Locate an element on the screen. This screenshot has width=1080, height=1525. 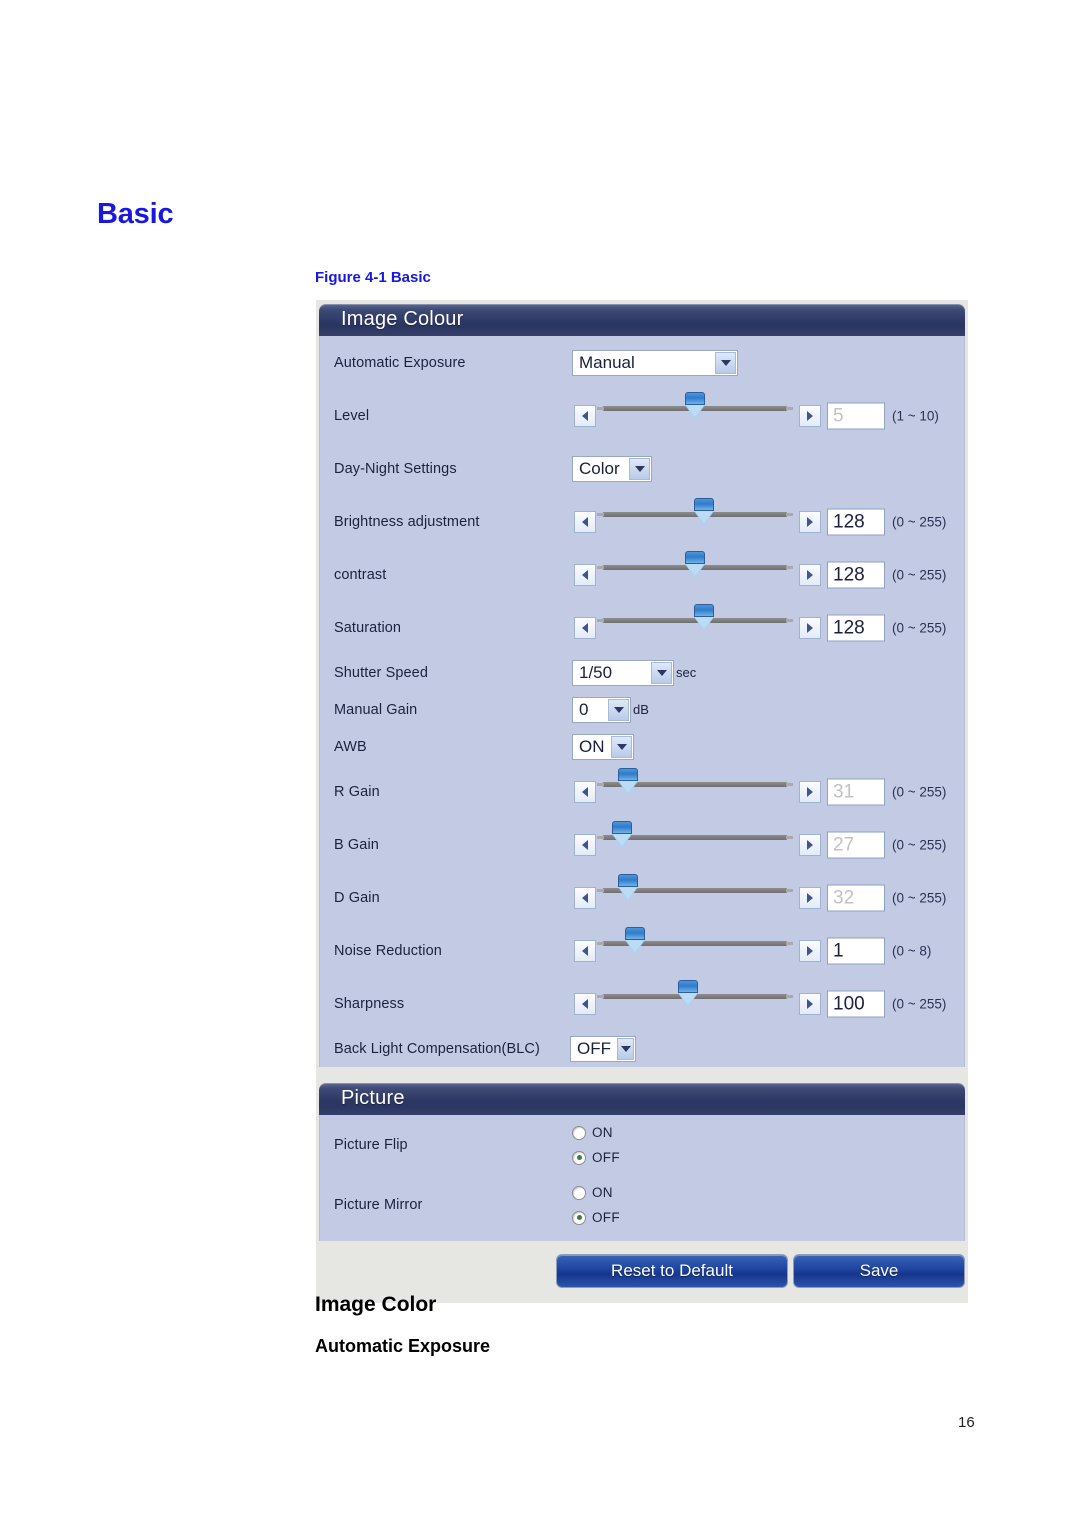
contrast-value-input: 128 is located at coordinates (856, 574).